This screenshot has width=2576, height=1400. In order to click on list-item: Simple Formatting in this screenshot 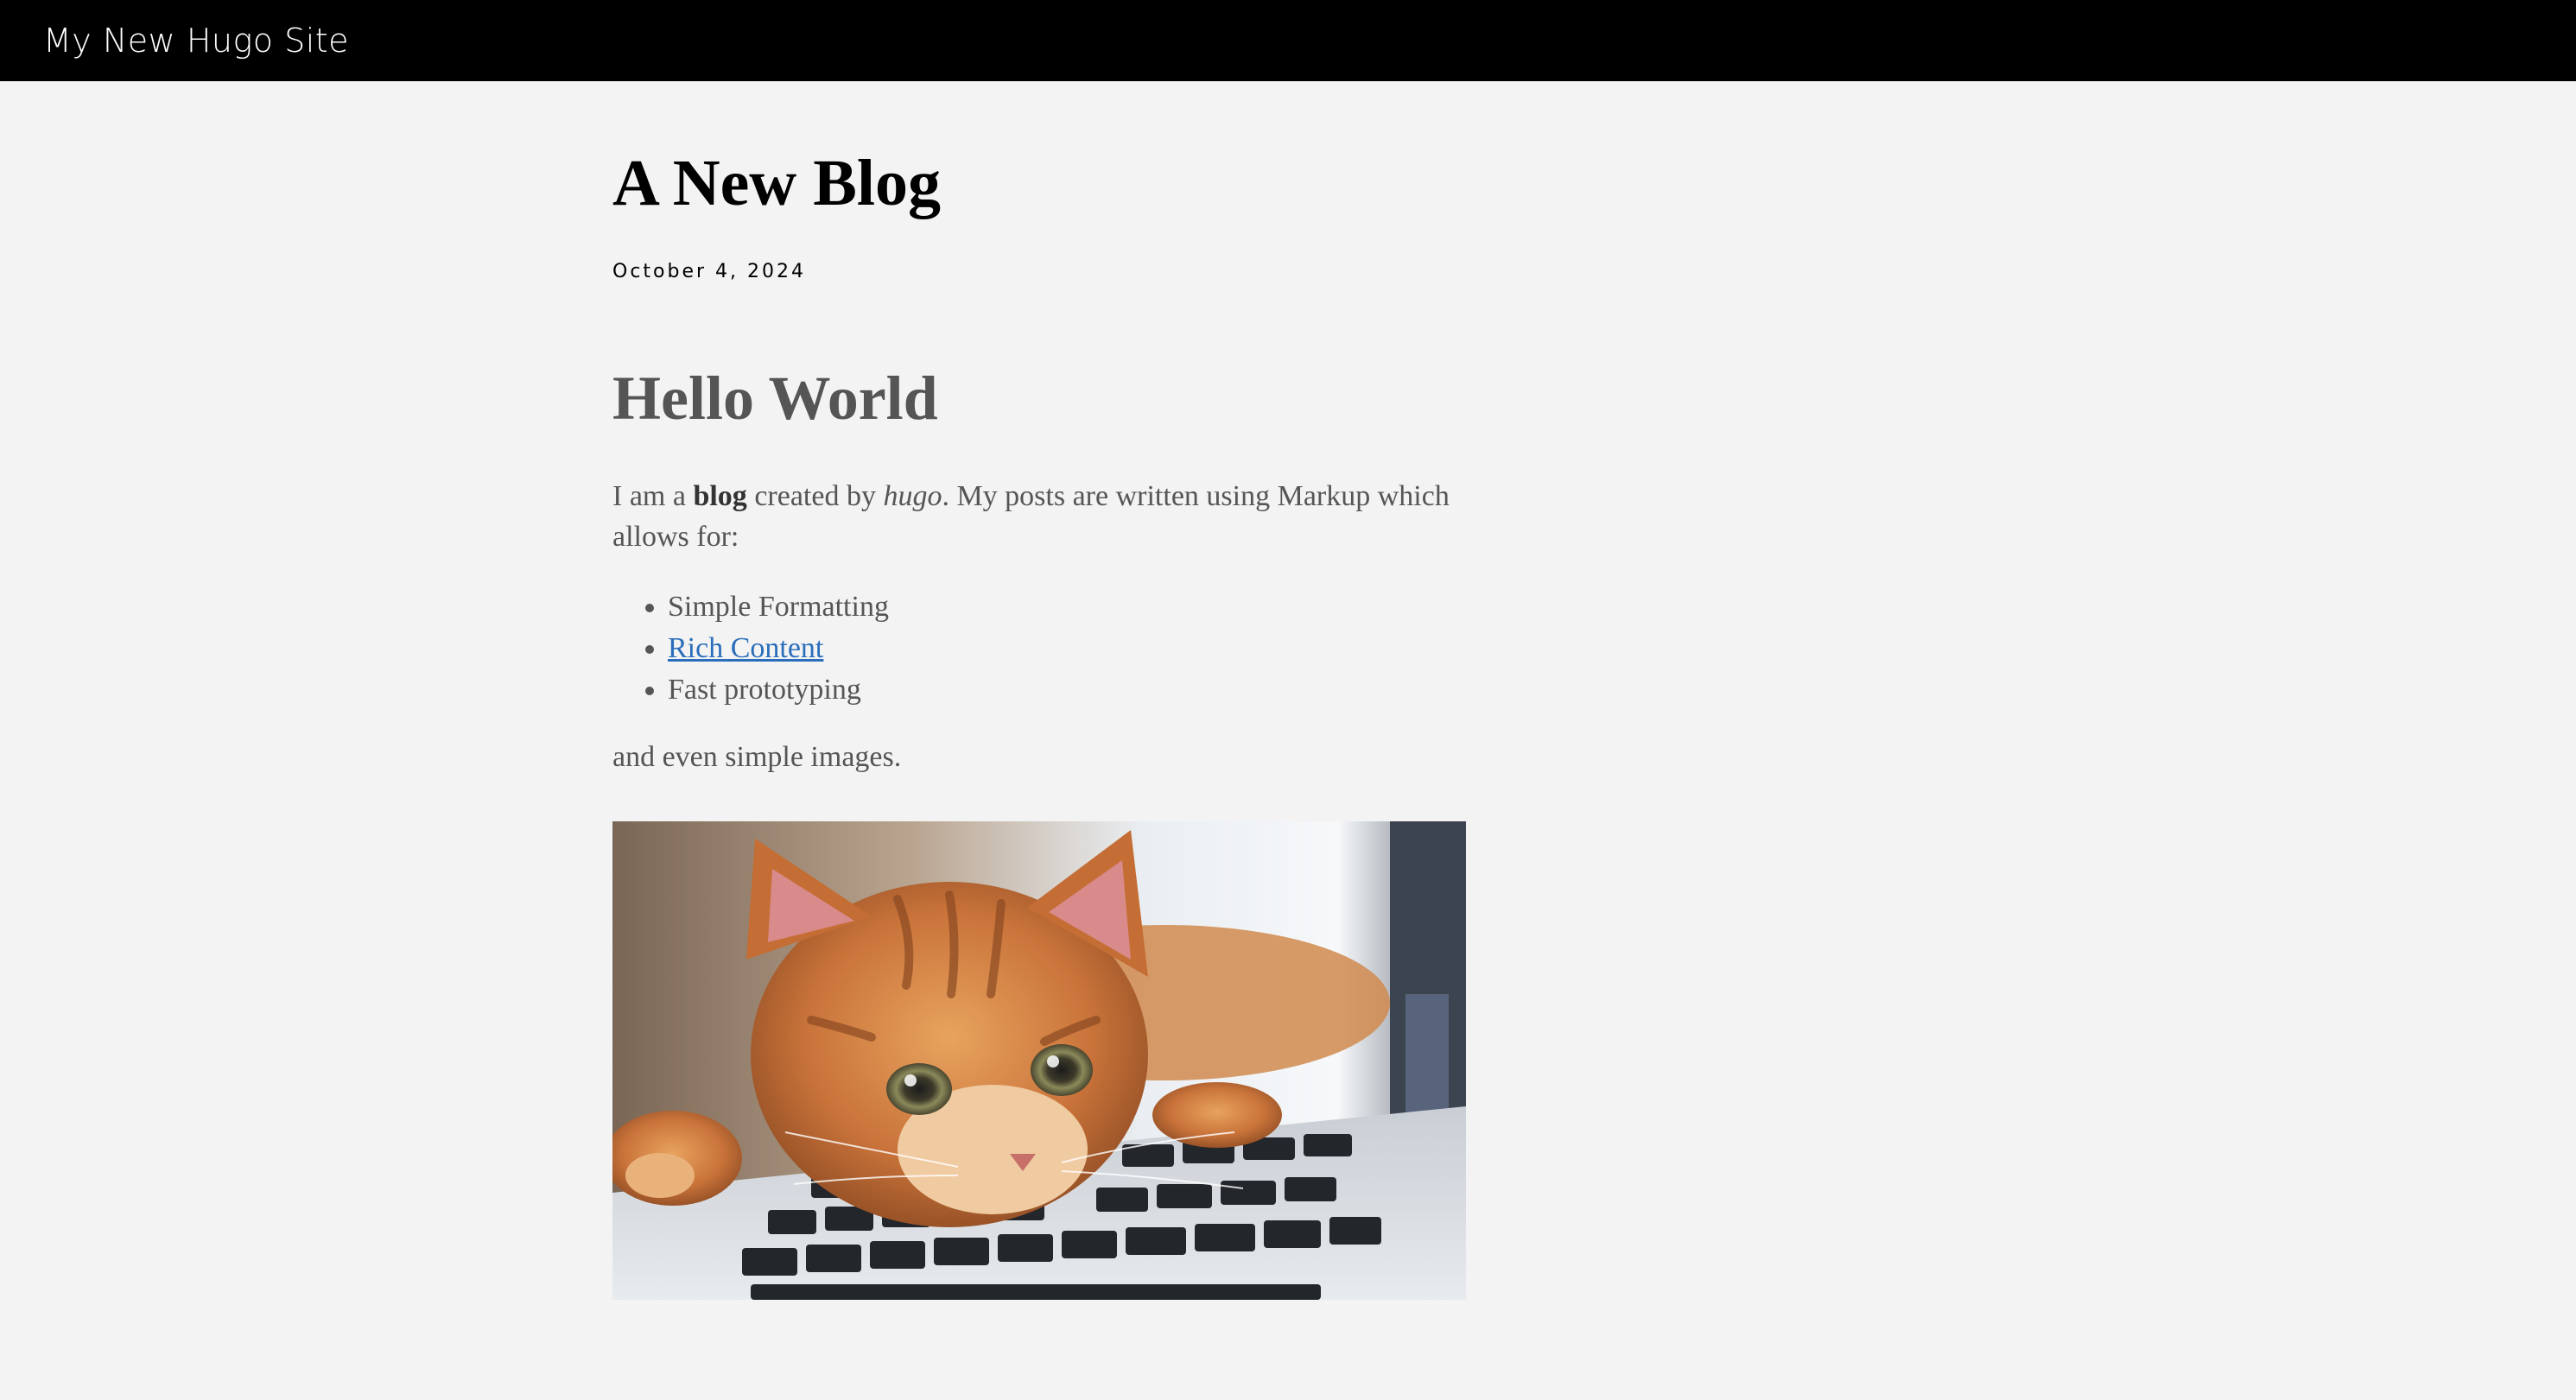, I will do `click(1068, 607)`.